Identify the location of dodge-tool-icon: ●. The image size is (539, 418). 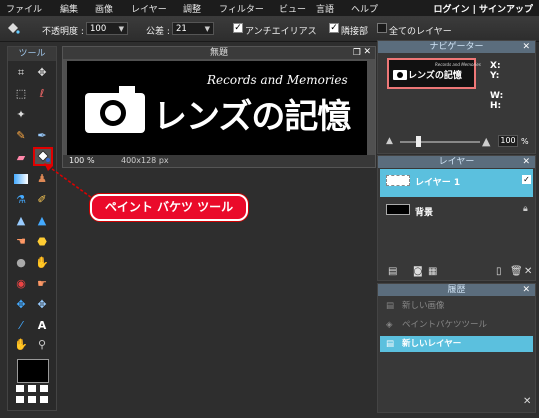
(21, 263).